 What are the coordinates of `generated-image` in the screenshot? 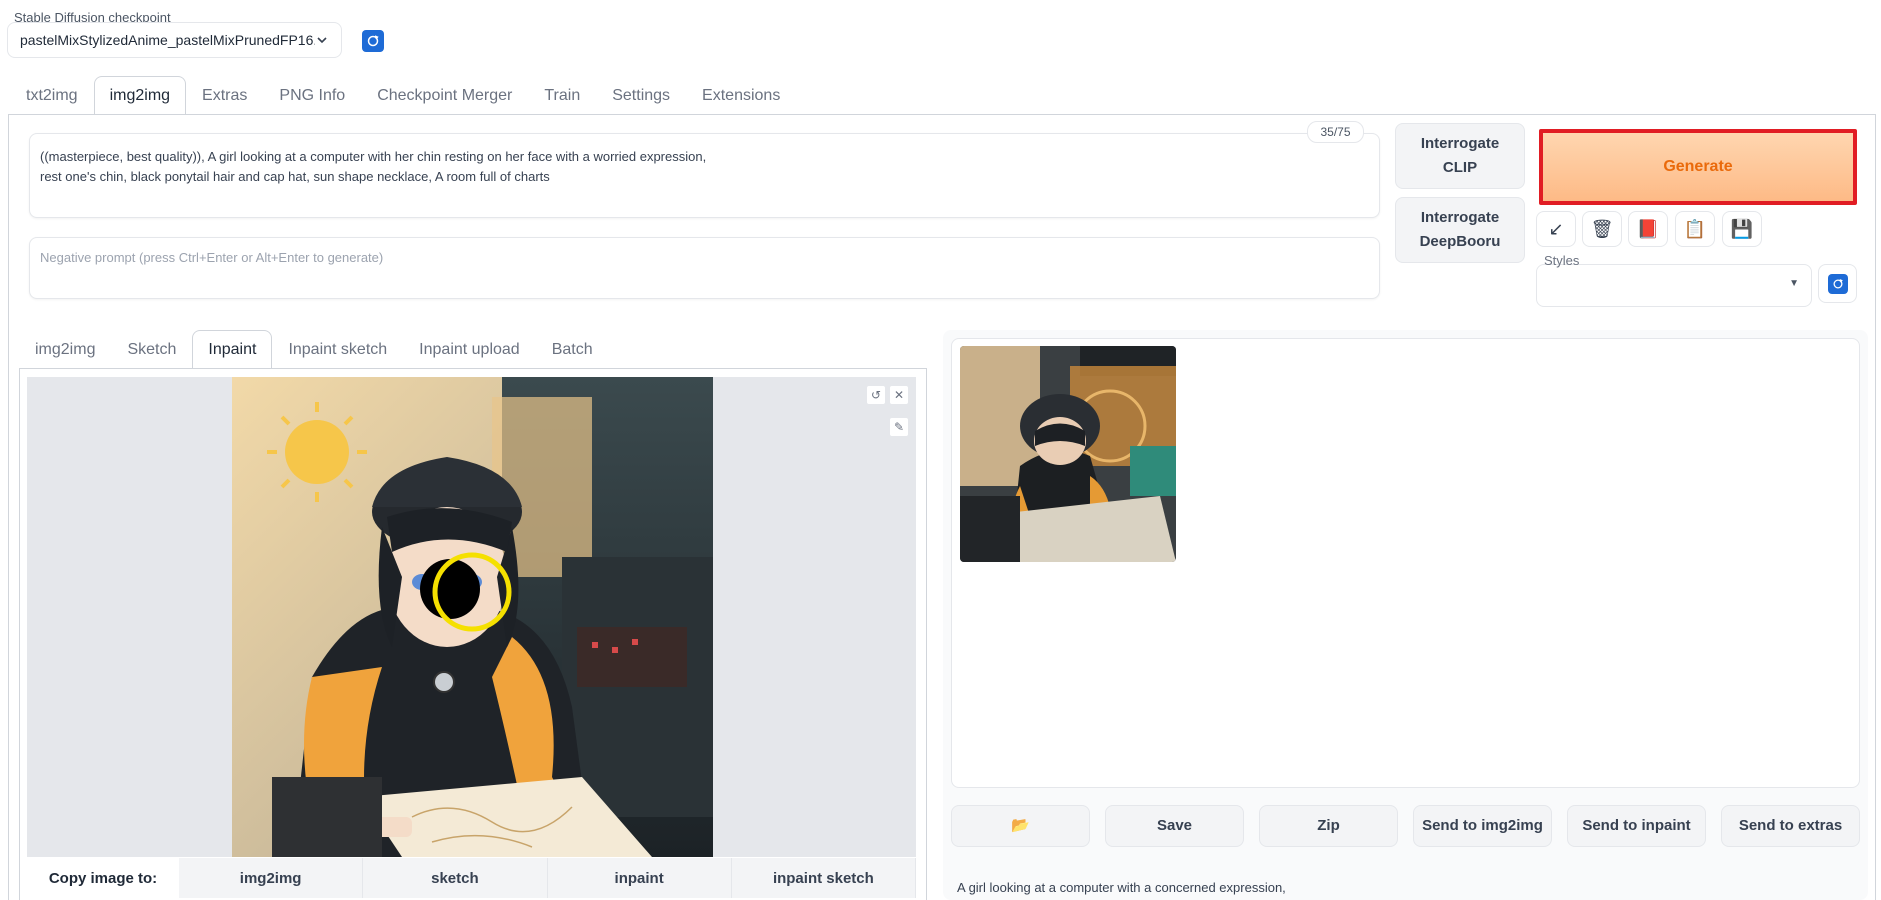 It's located at (1068, 454).